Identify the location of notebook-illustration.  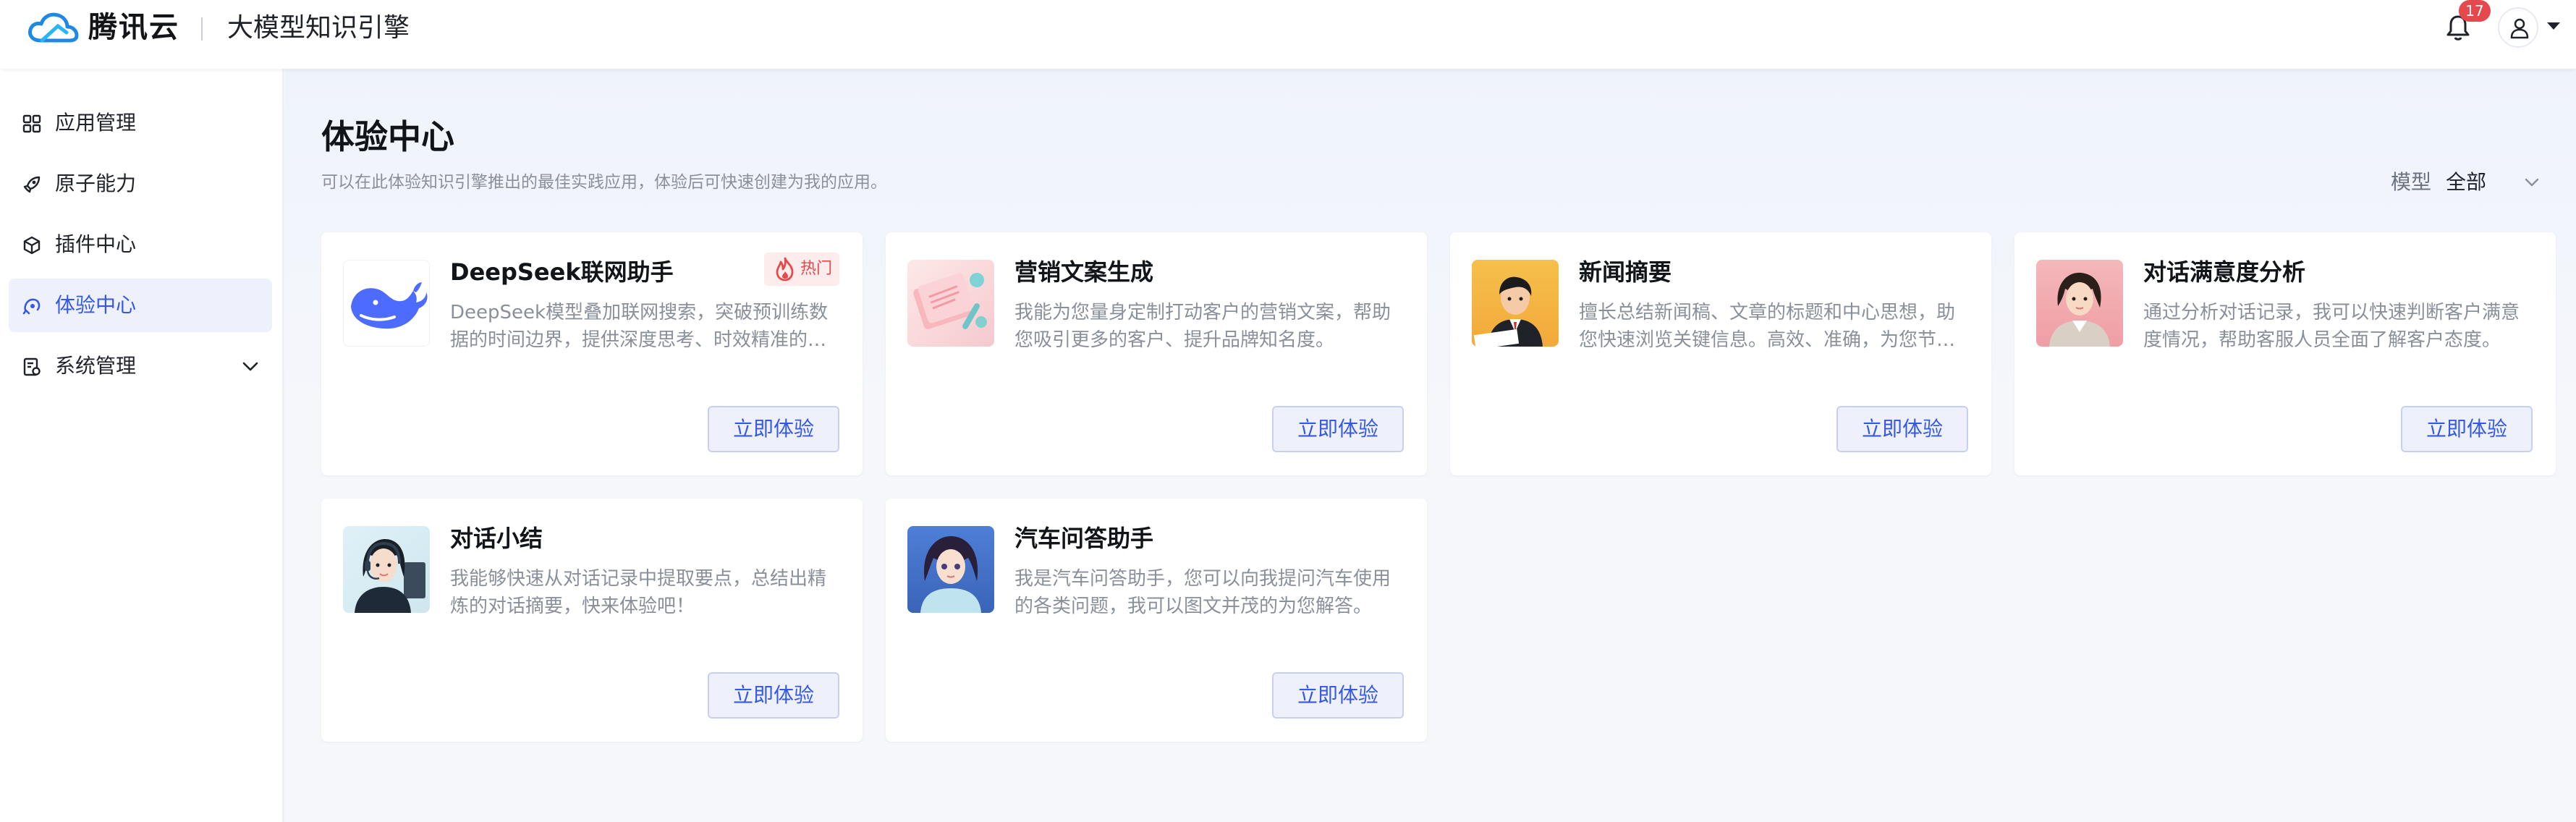
(950, 301).